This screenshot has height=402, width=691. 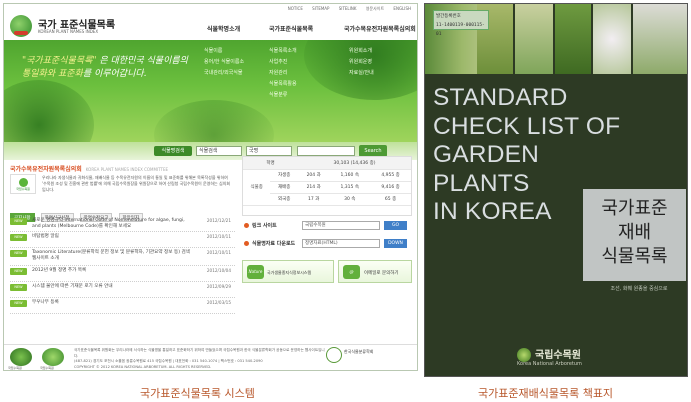 What do you see at coordinates (354, 163) in the screenshot?
I see `stats-header-value: 30,103 (14,436 종)` at bounding box center [354, 163].